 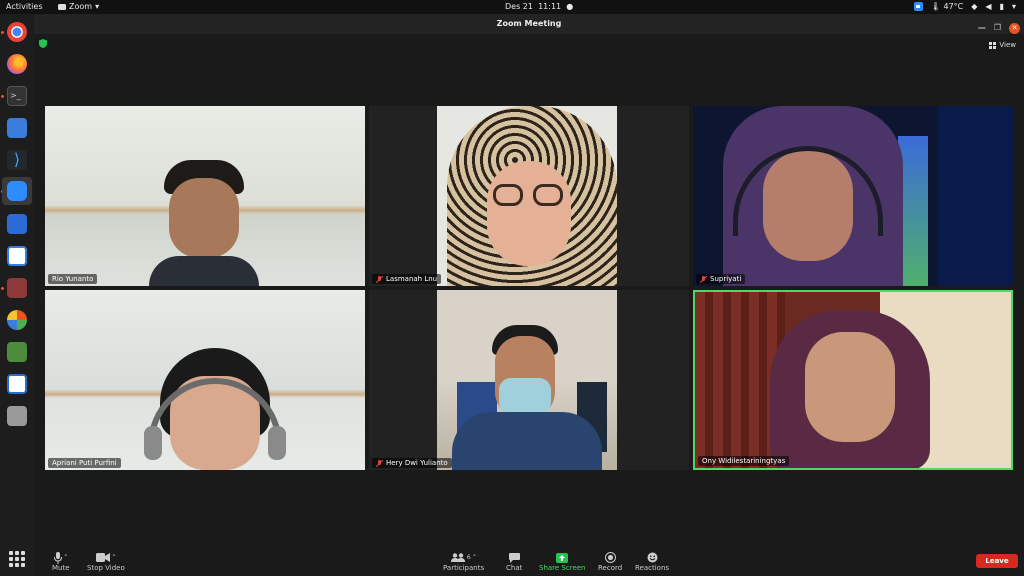 I want to click on leave-button: Leave, so click(x=997, y=561).